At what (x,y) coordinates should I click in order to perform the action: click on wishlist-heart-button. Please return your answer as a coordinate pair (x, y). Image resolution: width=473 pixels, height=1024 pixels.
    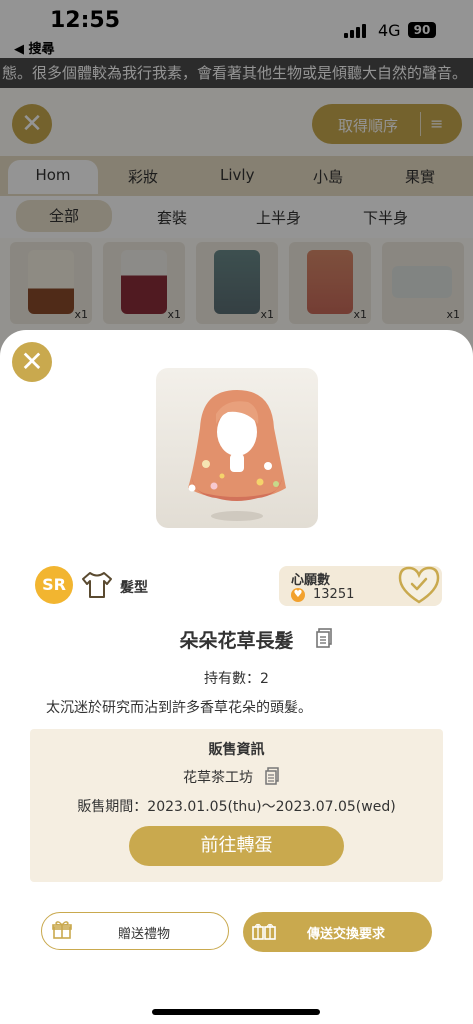
    Looking at the image, I should click on (419, 585).